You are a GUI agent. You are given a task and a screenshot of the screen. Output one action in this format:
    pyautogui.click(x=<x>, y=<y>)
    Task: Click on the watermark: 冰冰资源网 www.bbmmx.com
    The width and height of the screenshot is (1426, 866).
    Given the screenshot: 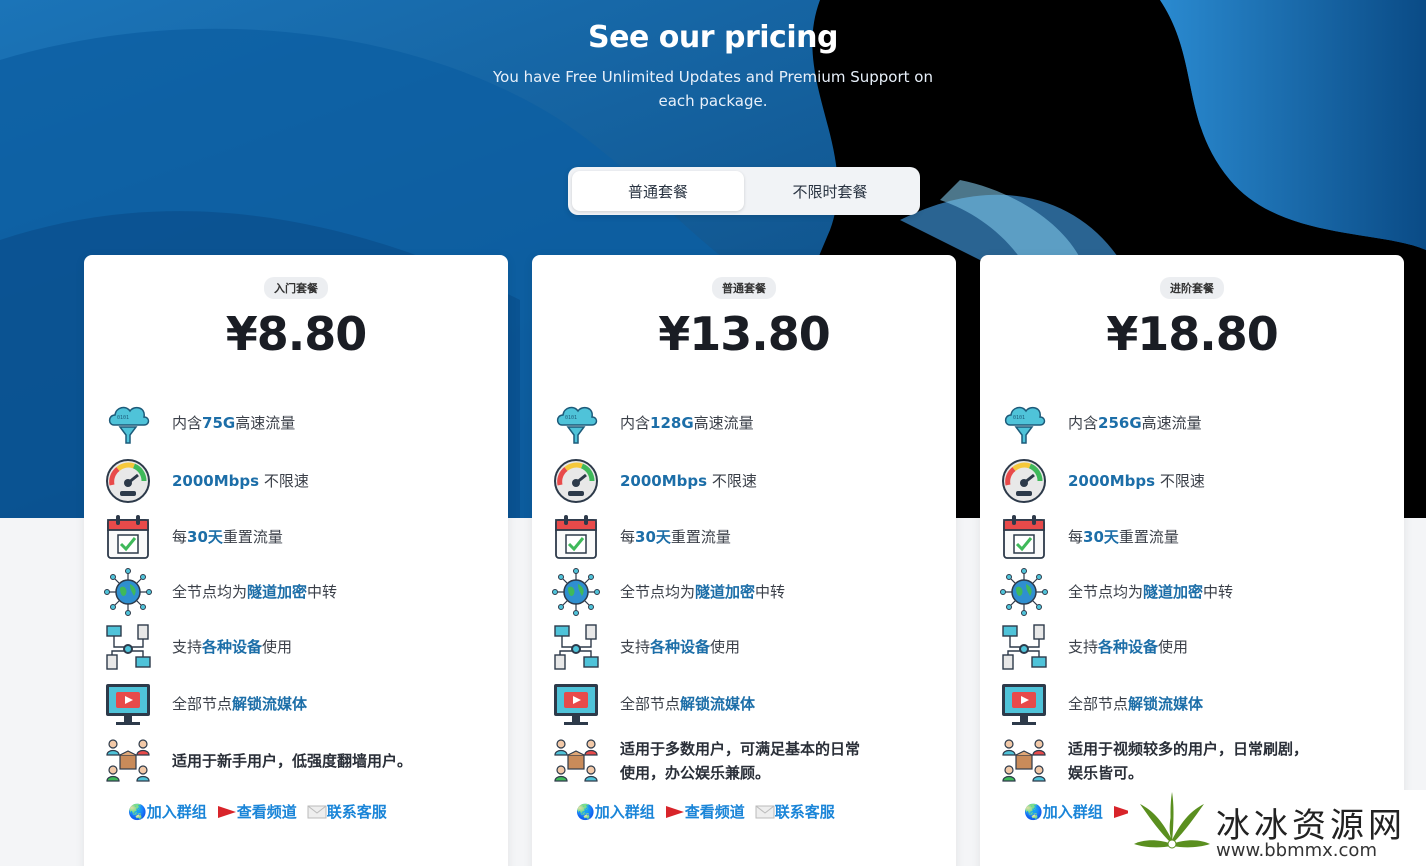 What is the action you would take?
    pyautogui.click(x=1277, y=828)
    